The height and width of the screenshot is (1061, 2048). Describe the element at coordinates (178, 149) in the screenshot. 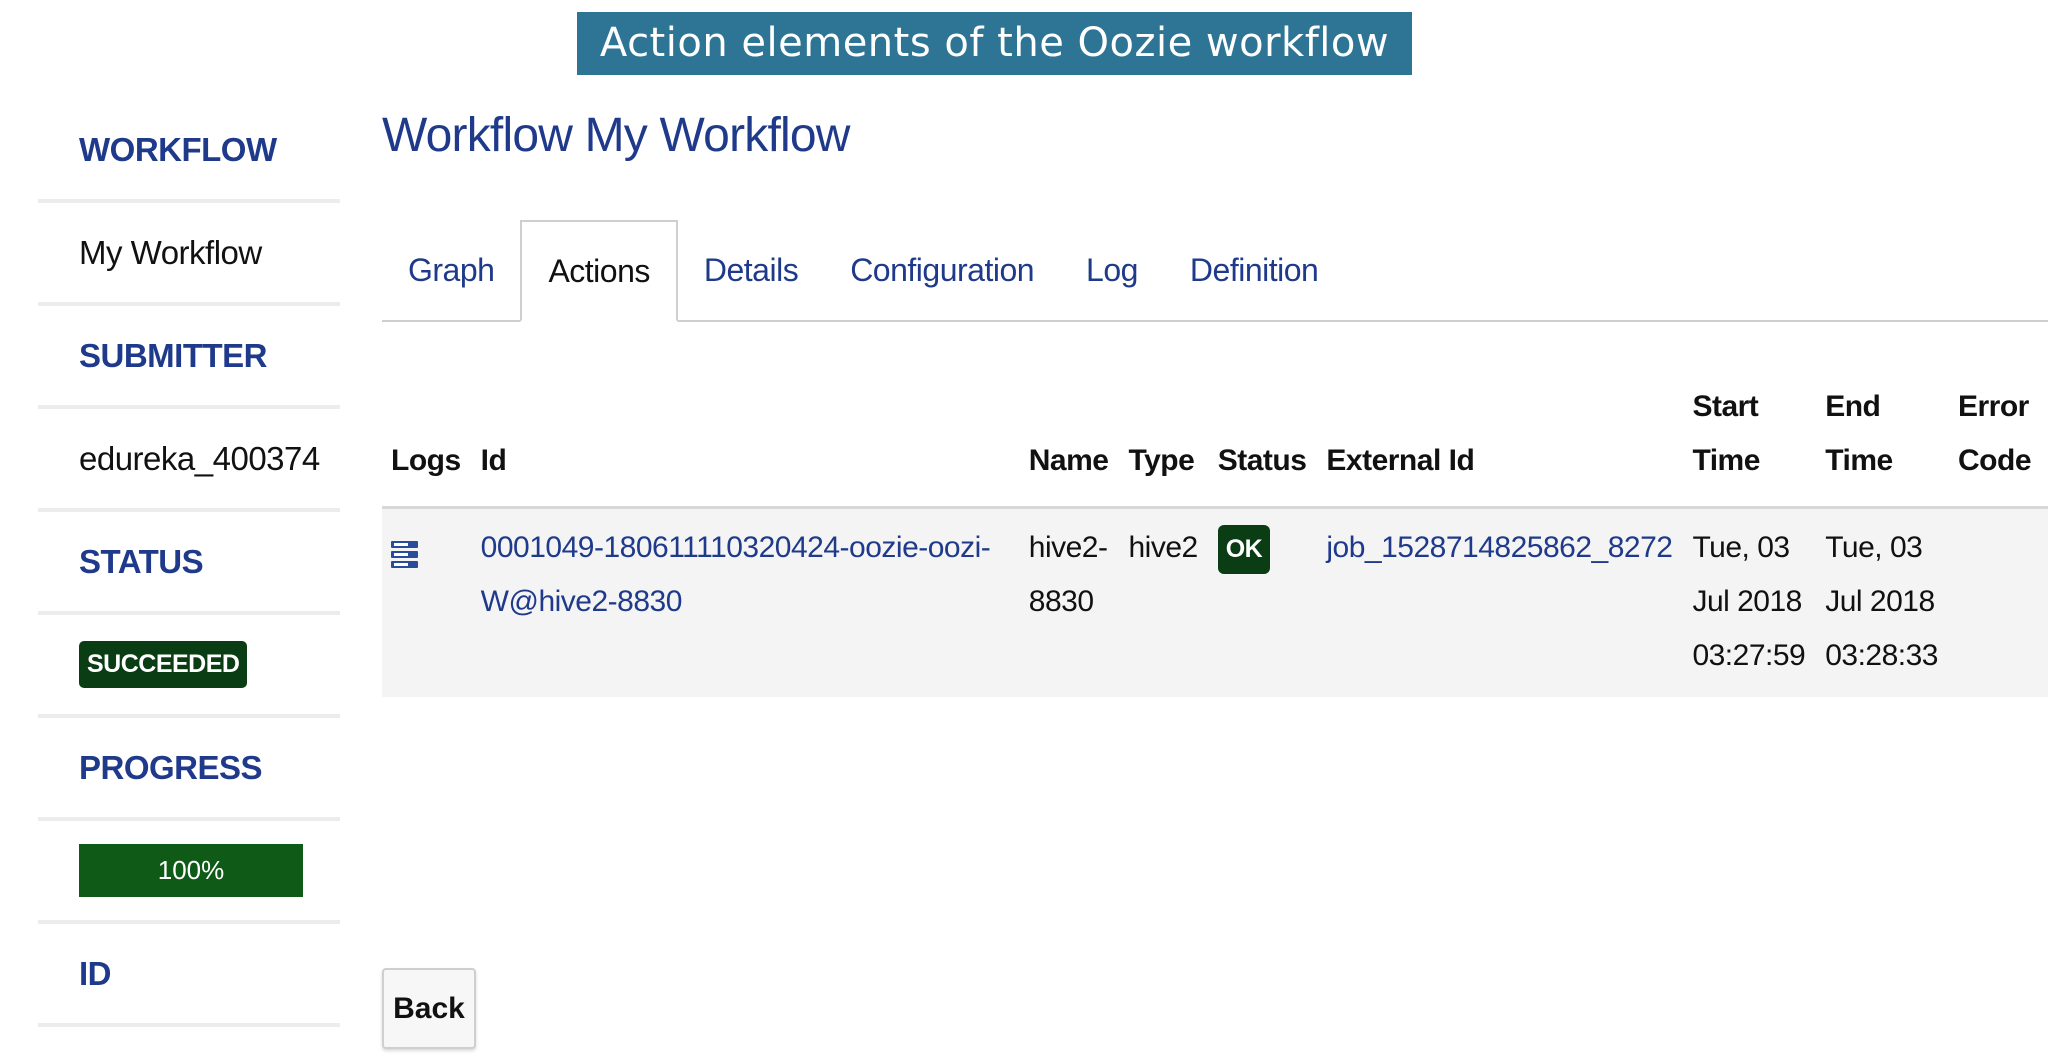

I see `workflow-label: WORKFLOW` at that location.